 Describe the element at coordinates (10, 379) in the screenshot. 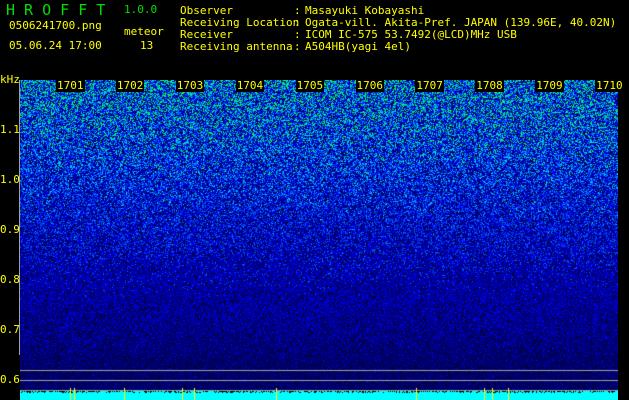

I see `y-tick-label: 0.6` at that location.